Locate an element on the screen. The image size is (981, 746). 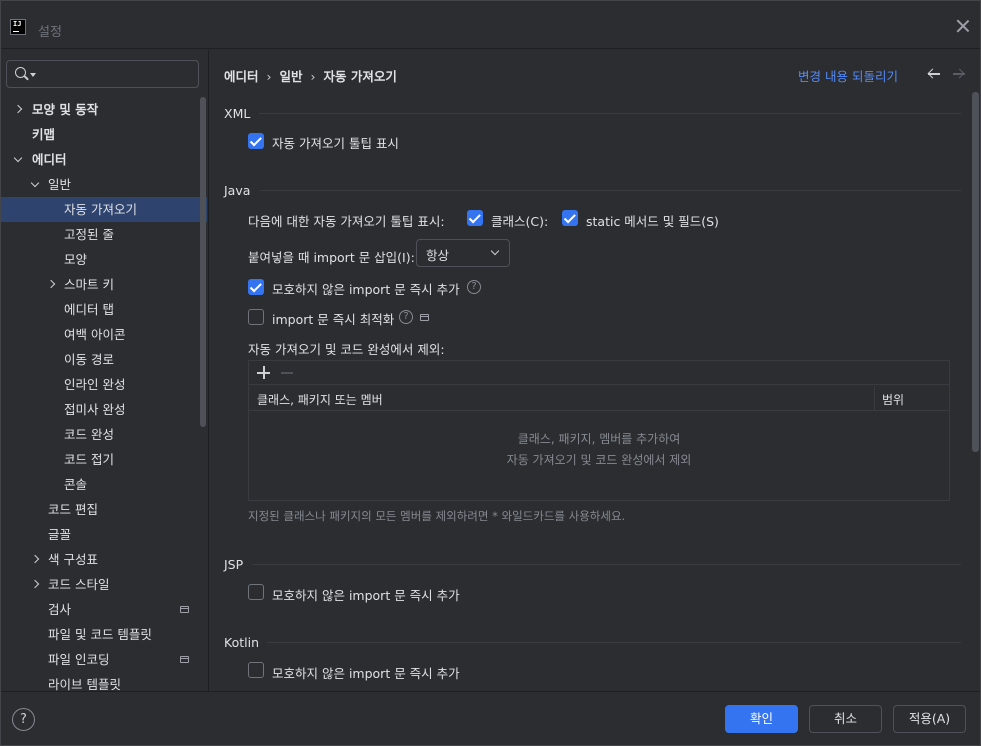
sidebar-item: 코드 스타일 is located at coordinates (104, 584).